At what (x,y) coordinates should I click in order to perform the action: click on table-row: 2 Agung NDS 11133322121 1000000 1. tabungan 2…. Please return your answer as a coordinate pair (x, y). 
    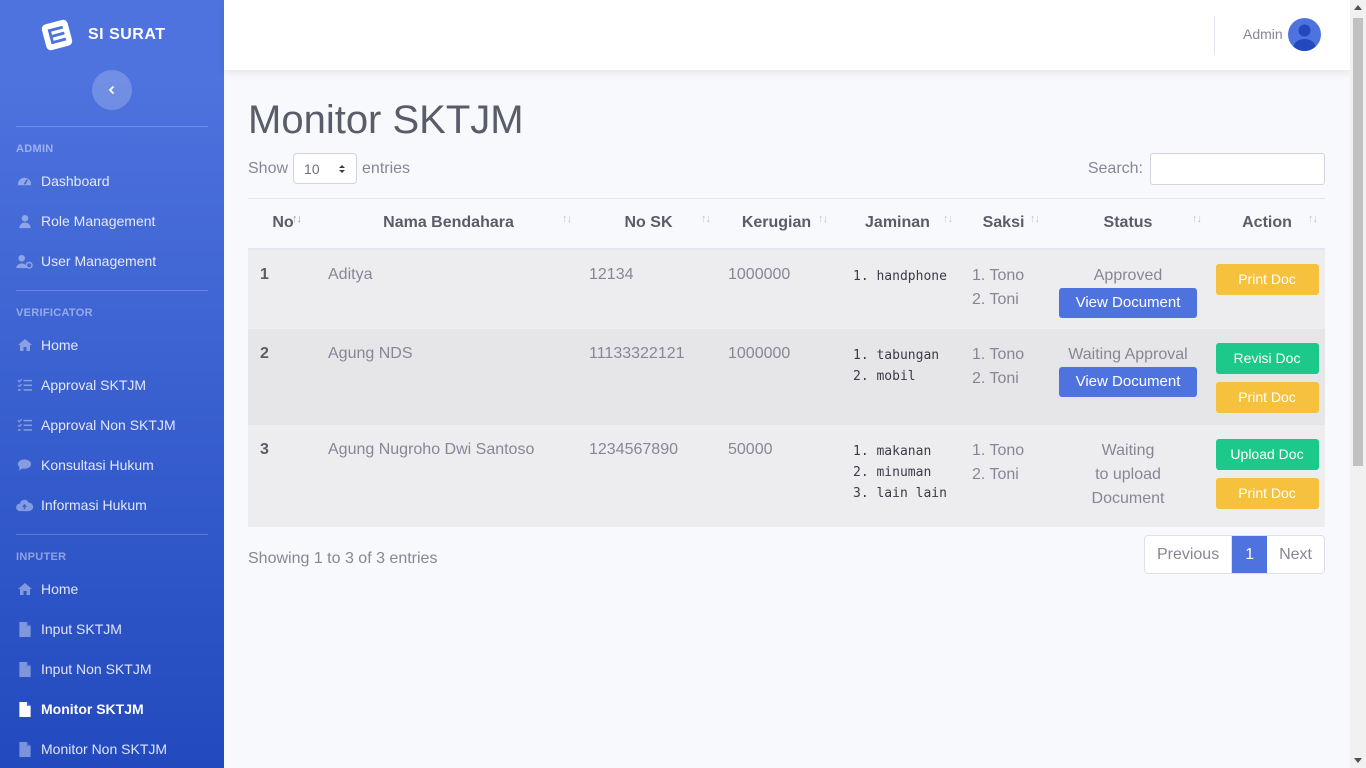
    Looking at the image, I should click on (786, 376).